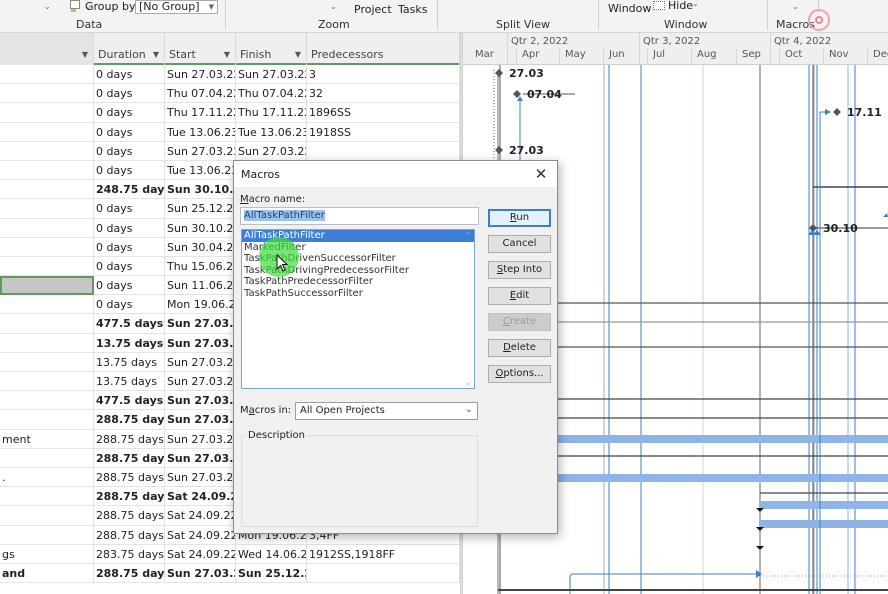  Describe the element at coordinates (271, 49) in the screenshot. I see `column-header-finish: Finish ▼` at that location.